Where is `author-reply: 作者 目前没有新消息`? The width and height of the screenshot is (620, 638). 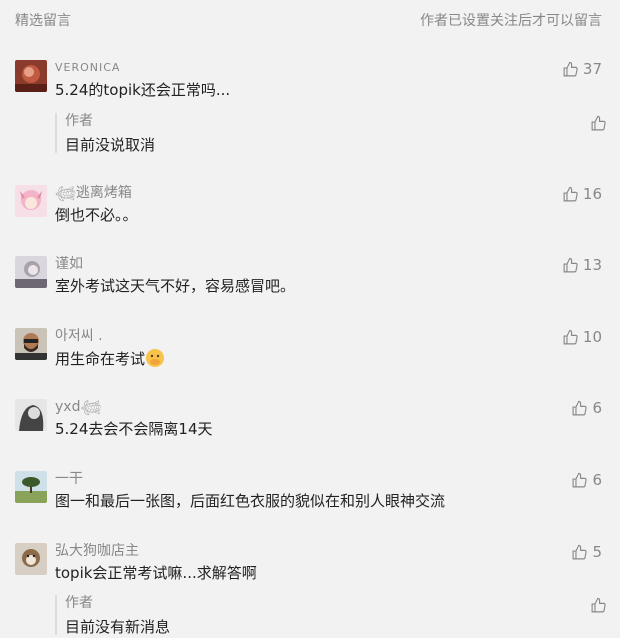 author-reply: 作者 目前没有新消息 is located at coordinates (331, 615).